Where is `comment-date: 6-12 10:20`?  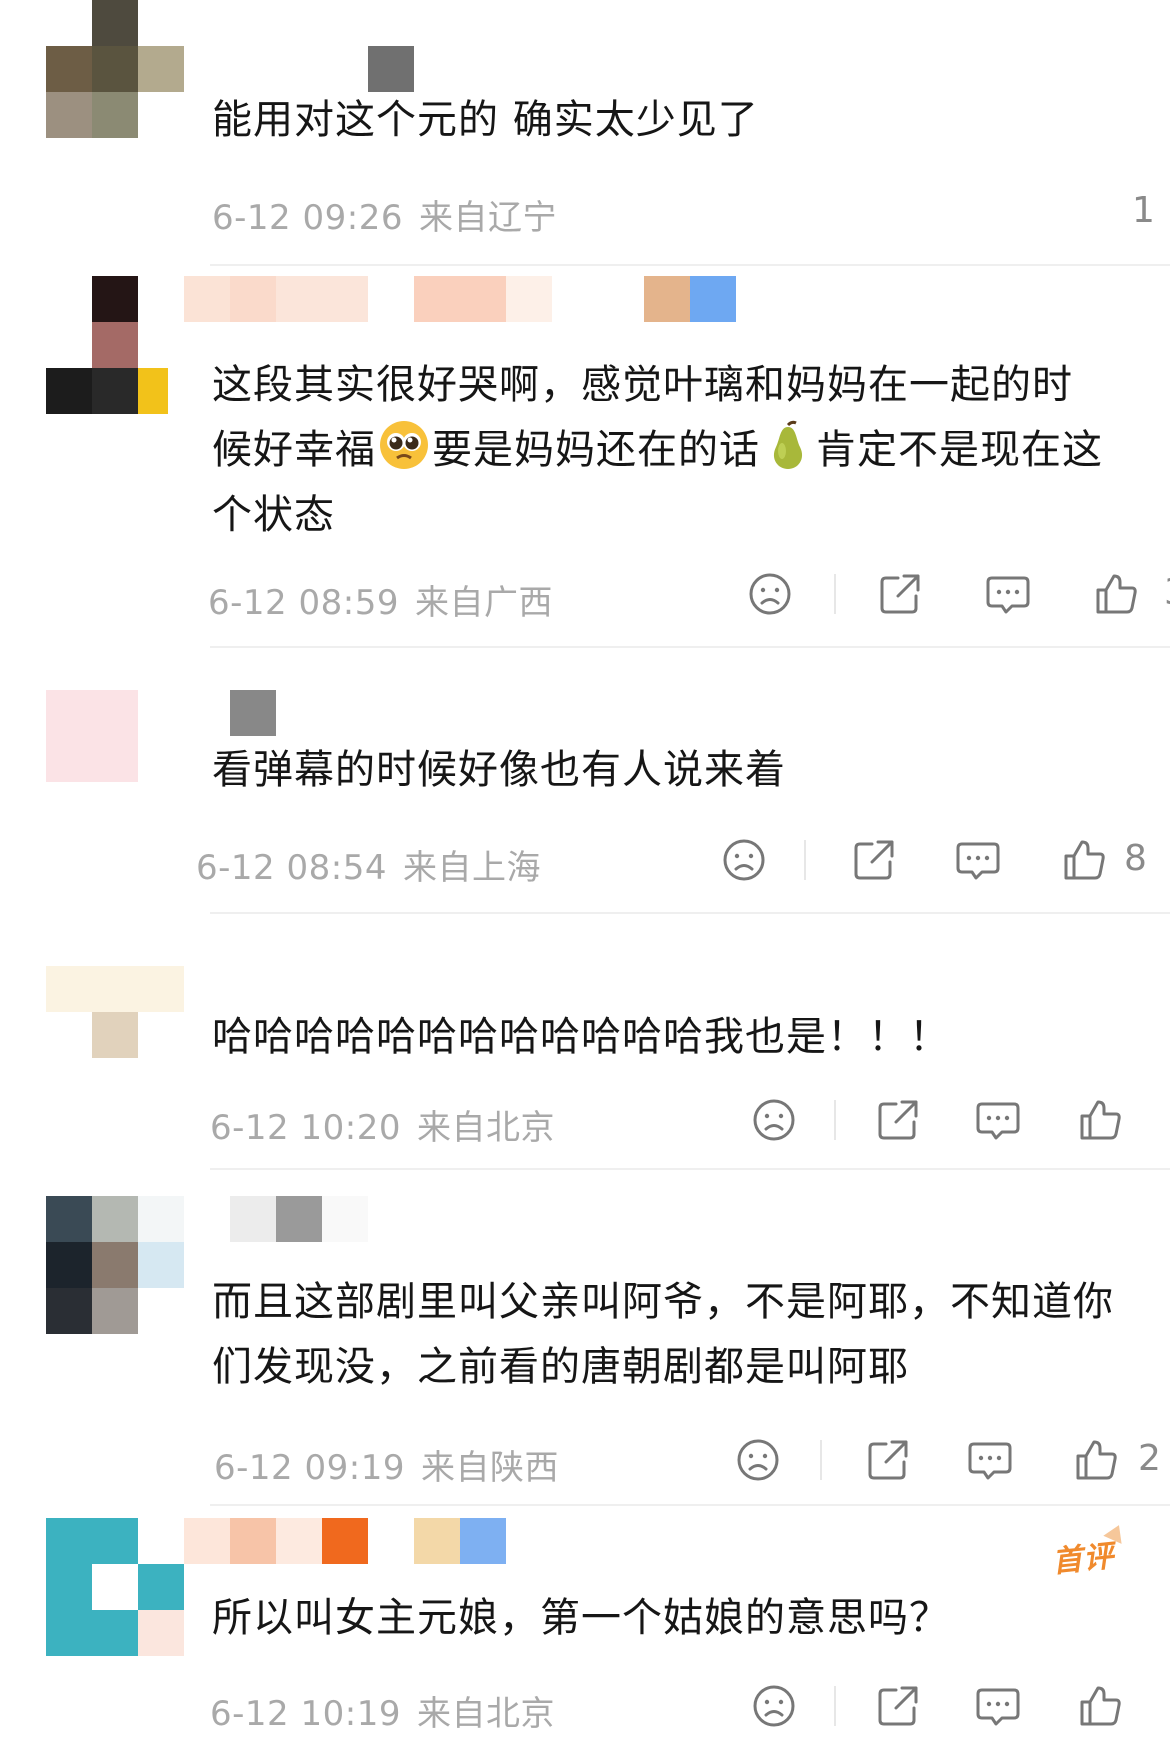
comment-date: 6-12 10:20 is located at coordinates (305, 1128).